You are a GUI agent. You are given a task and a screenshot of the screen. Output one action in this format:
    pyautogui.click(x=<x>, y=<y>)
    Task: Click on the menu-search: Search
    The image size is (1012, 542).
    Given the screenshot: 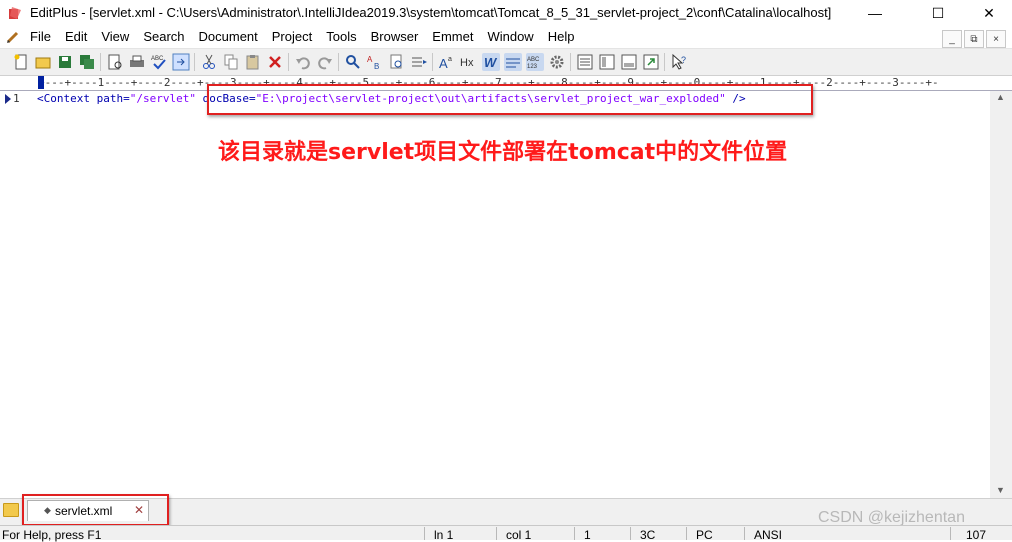 What is the action you would take?
    pyautogui.click(x=163, y=36)
    